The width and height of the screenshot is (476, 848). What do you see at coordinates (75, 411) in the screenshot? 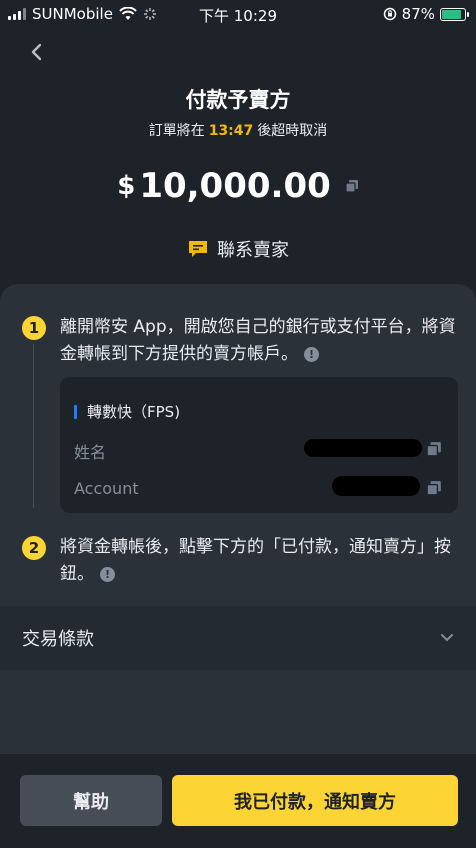
I see `fps-marker` at bounding box center [75, 411].